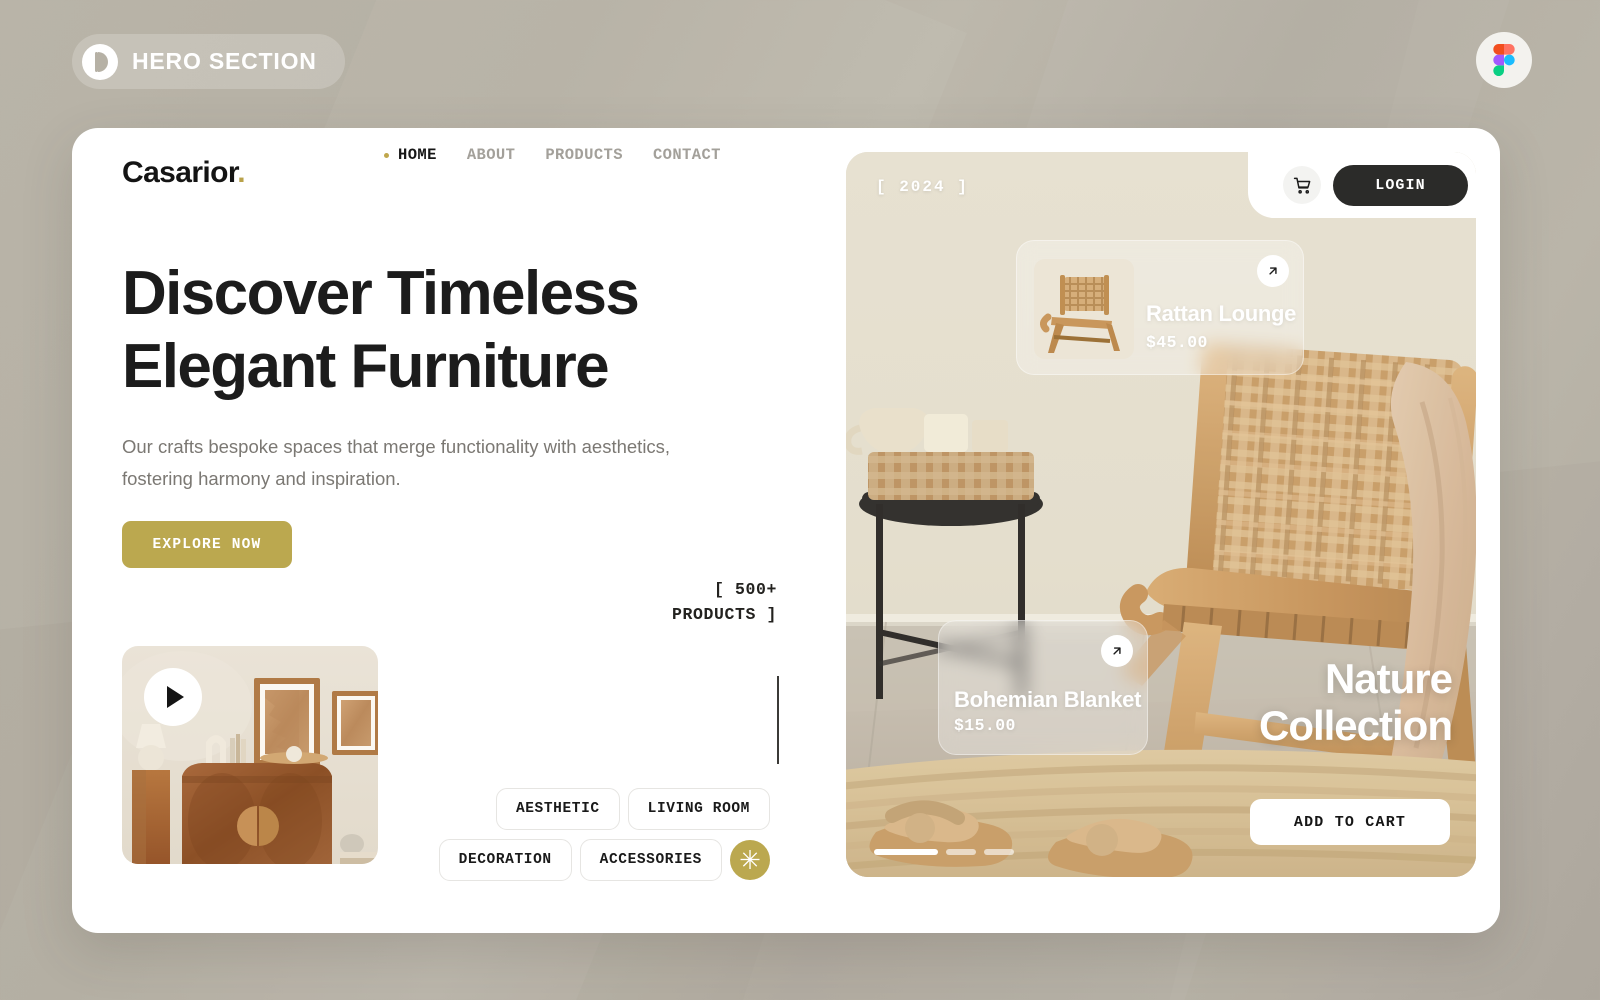  I want to click on hero-section-badge-label: HERO SECTION, so click(224, 61).